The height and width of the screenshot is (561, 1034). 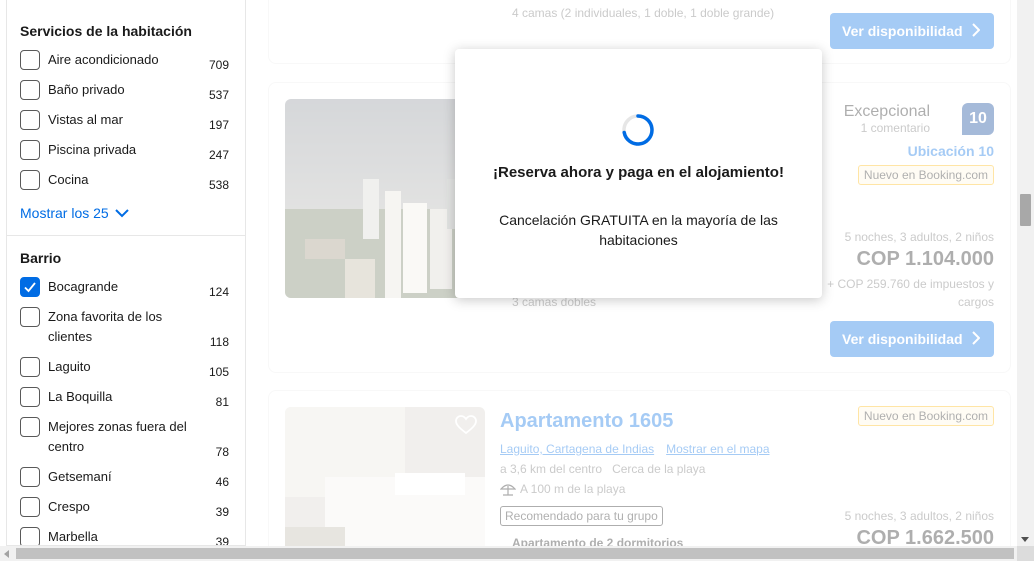 I want to click on filter-option-kitchen: Cocina 538, so click(x=125, y=181).